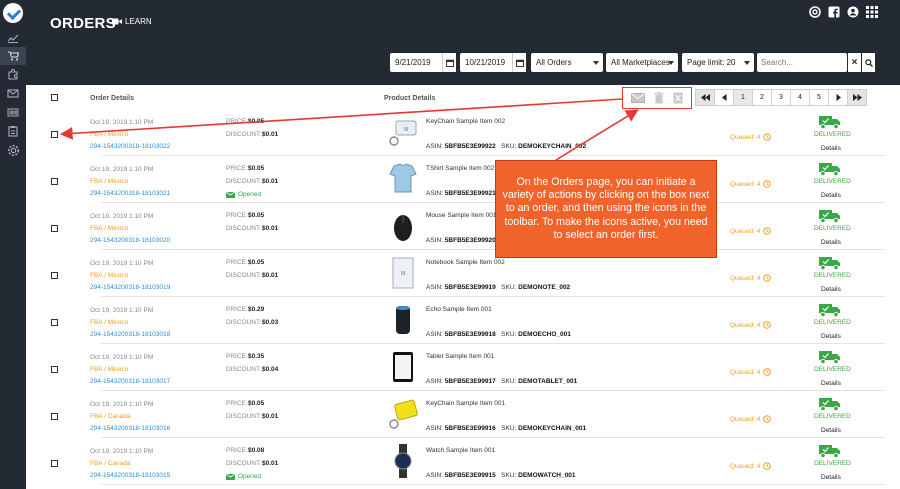 This screenshot has width=900, height=489. Describe the element at coordinates (130, 428) in the screenshot. I see `order-id-link: 294-1543200318-18103016` at that location.